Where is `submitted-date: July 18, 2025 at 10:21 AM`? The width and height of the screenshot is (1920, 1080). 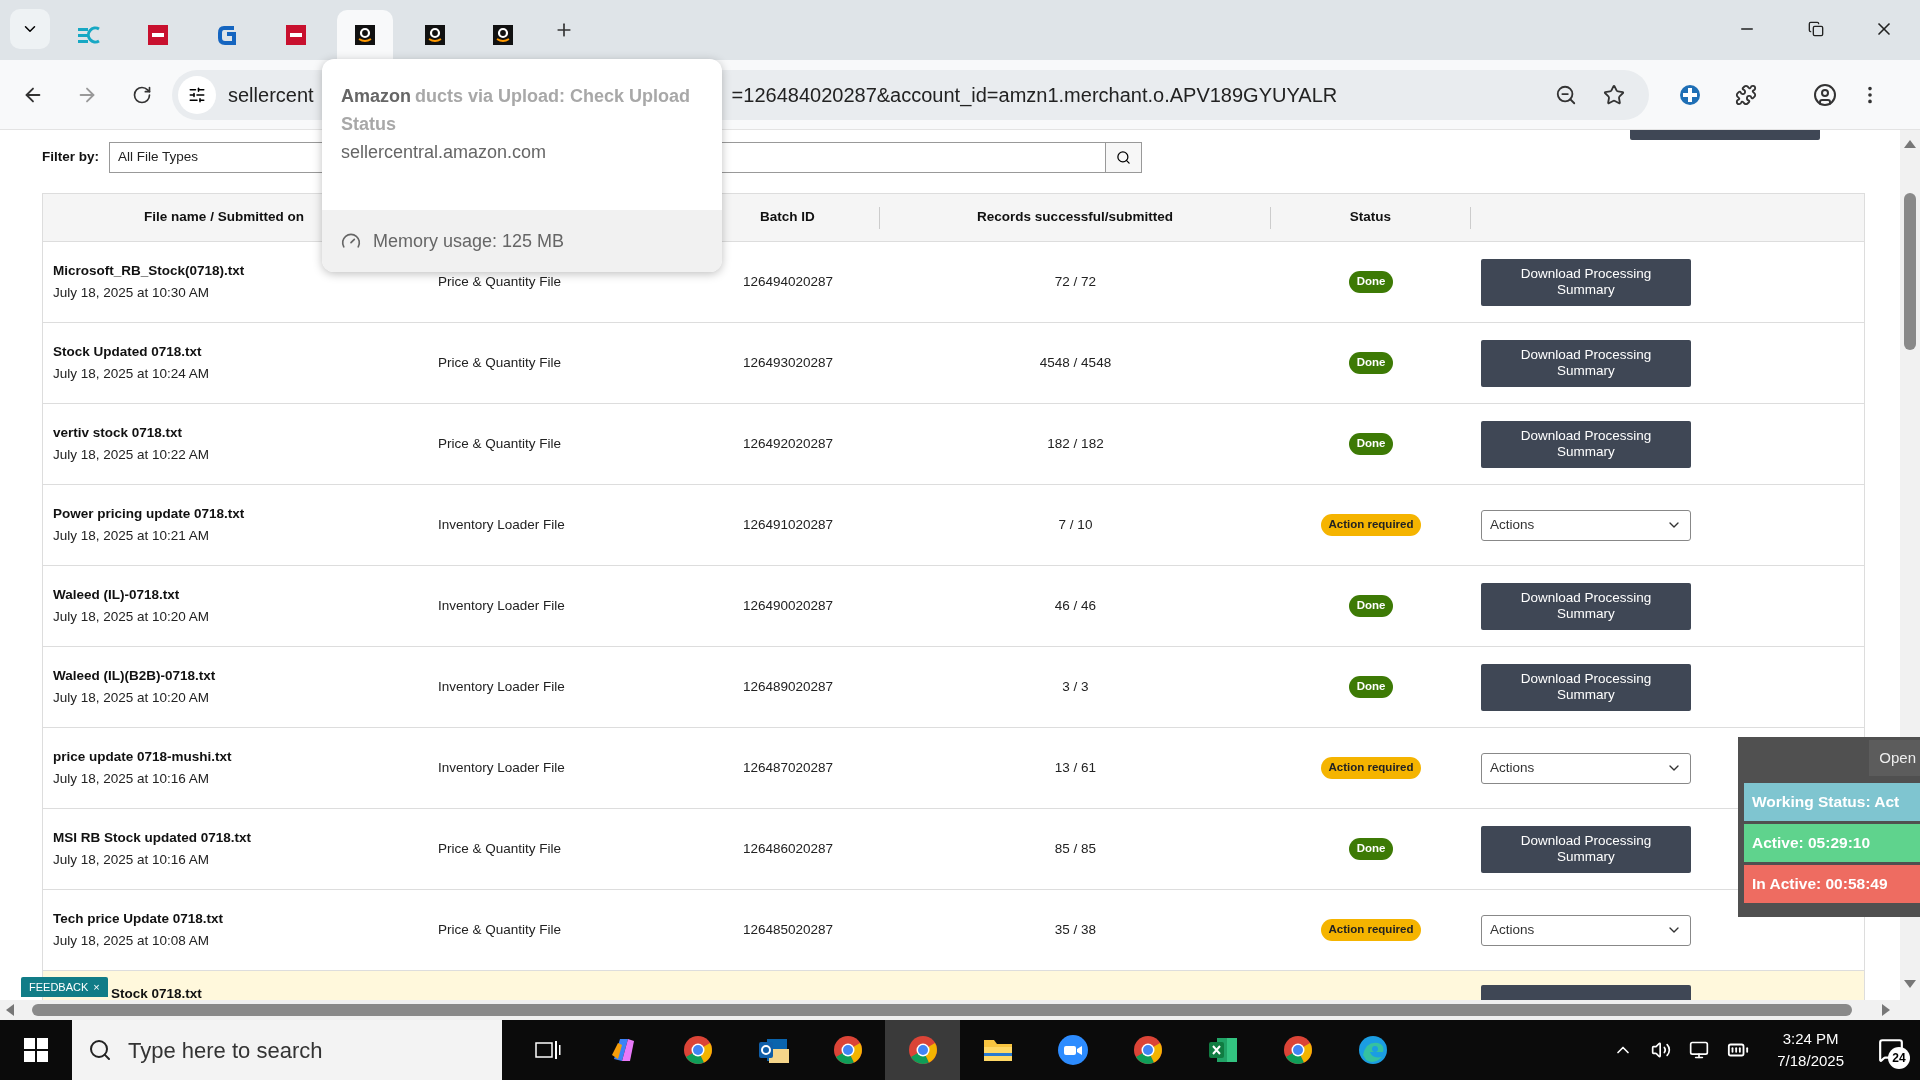
submitted-date: July 18, 2025 at 10:21 AM is located at coordinates (132, 536).